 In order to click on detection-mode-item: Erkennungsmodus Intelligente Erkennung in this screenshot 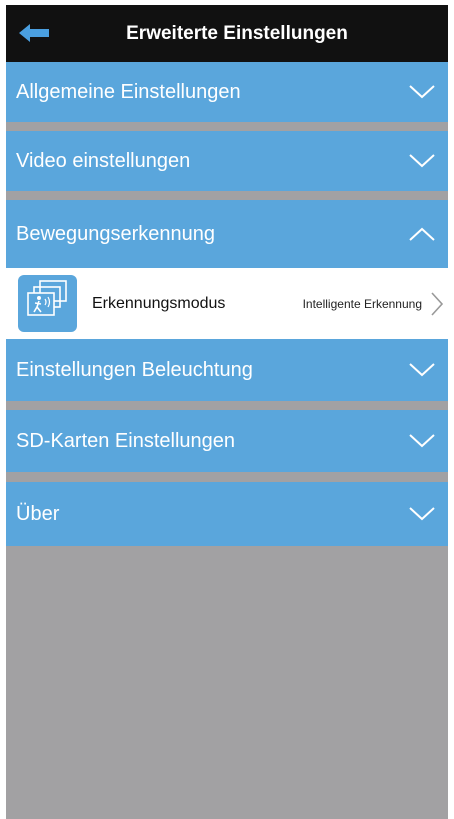, I will do `click(227, 303)`.